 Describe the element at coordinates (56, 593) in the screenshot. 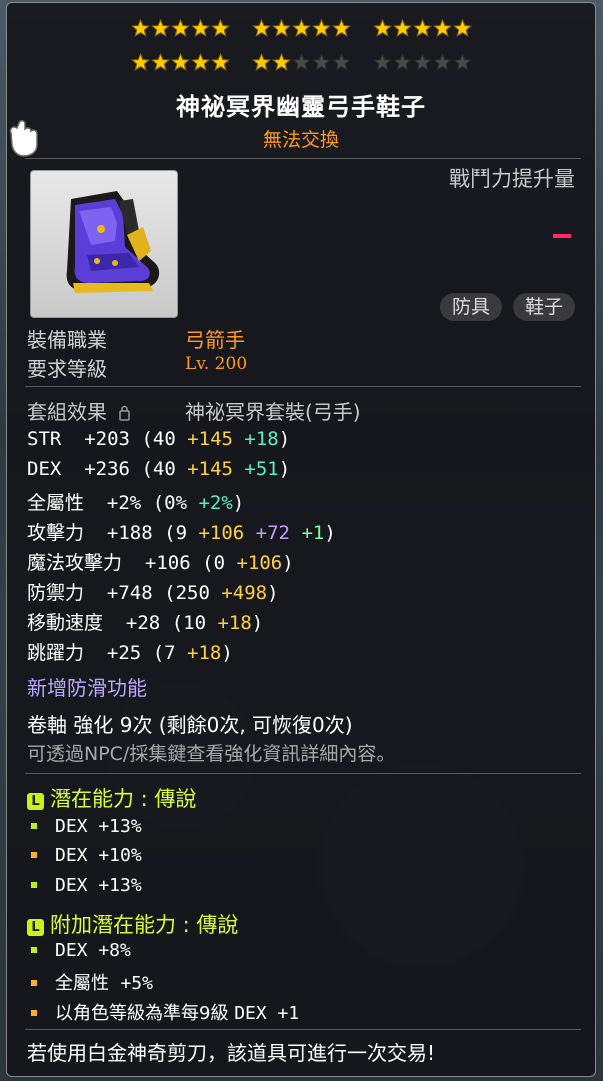

I see `stat-name: 防禦力` at that location.